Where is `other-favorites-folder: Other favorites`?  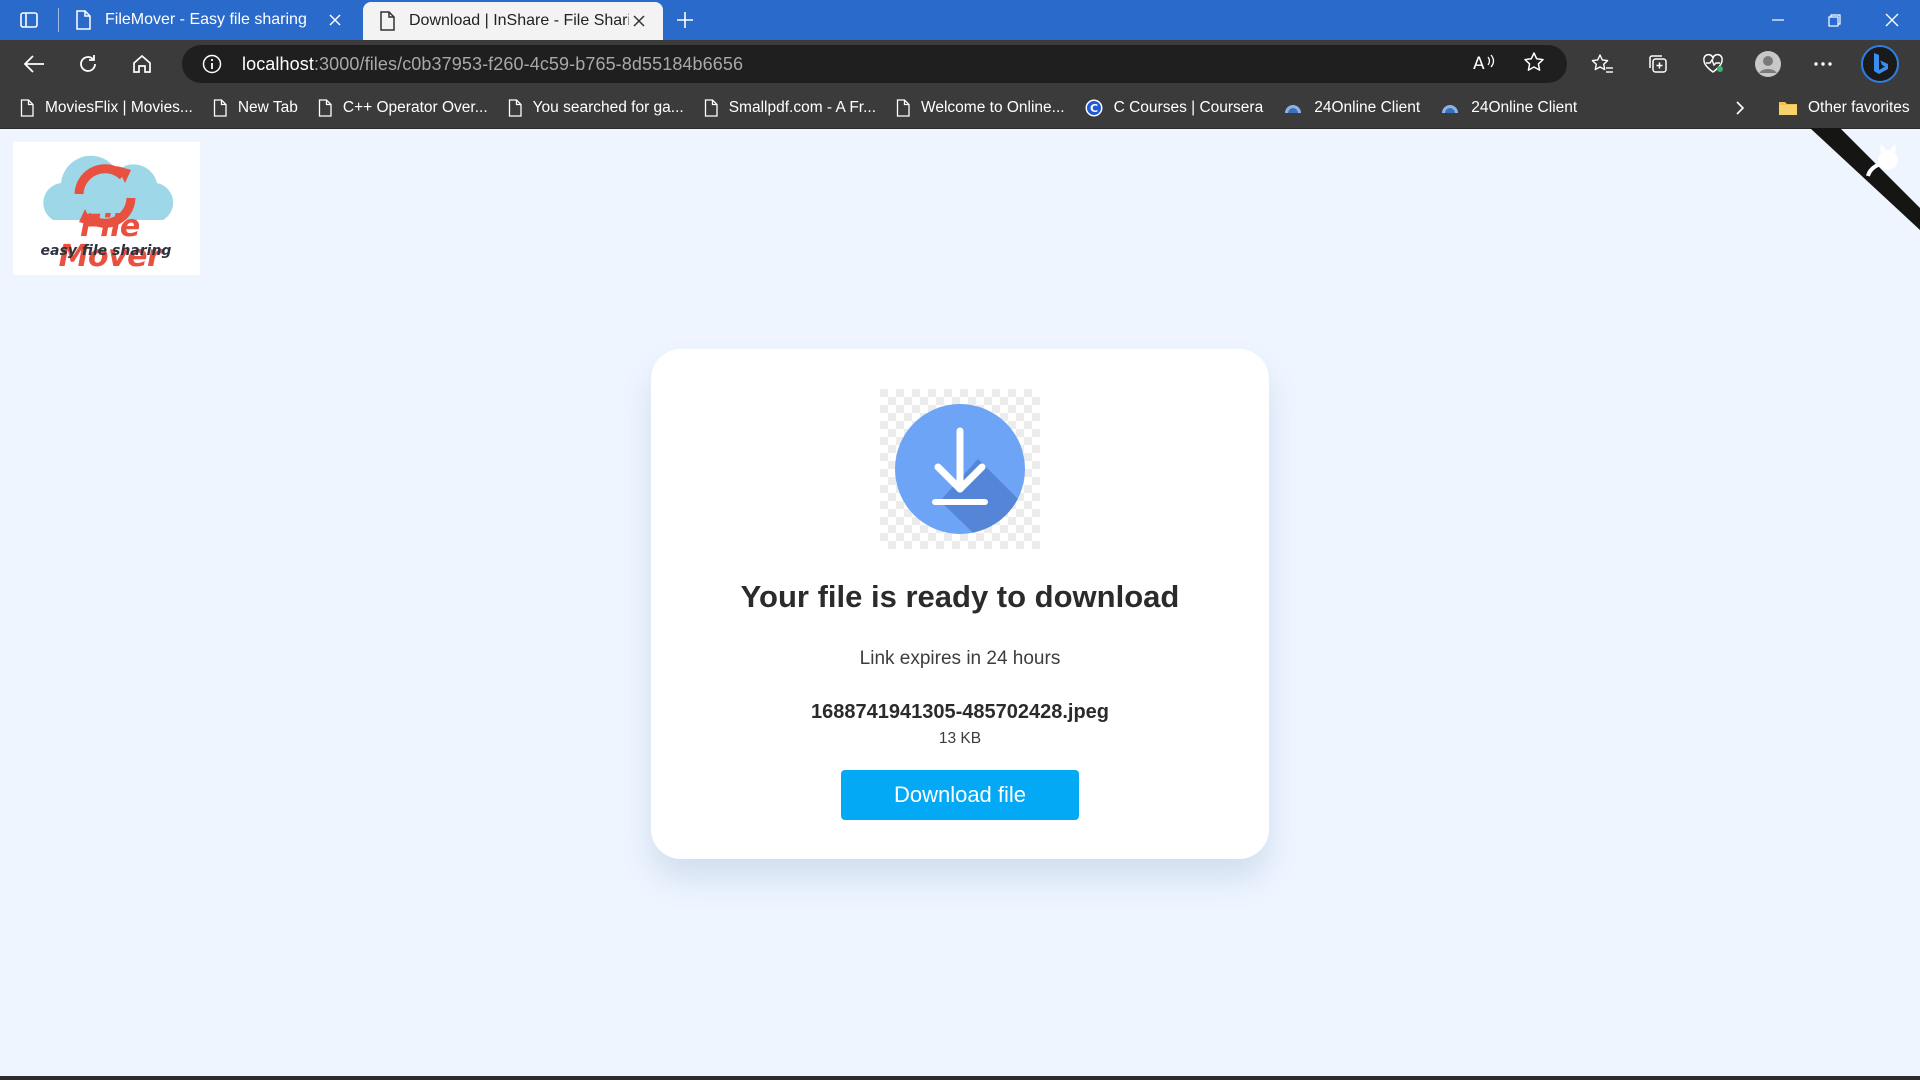 other-favorites-folder: Other favorites is located at coordinates (1844, 108).